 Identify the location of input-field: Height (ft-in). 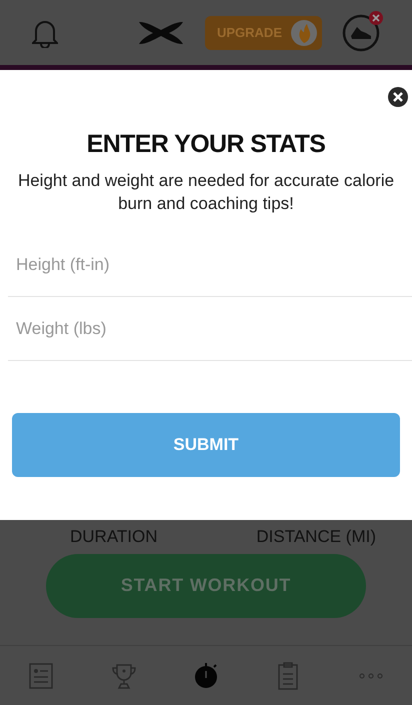
(210, 265).